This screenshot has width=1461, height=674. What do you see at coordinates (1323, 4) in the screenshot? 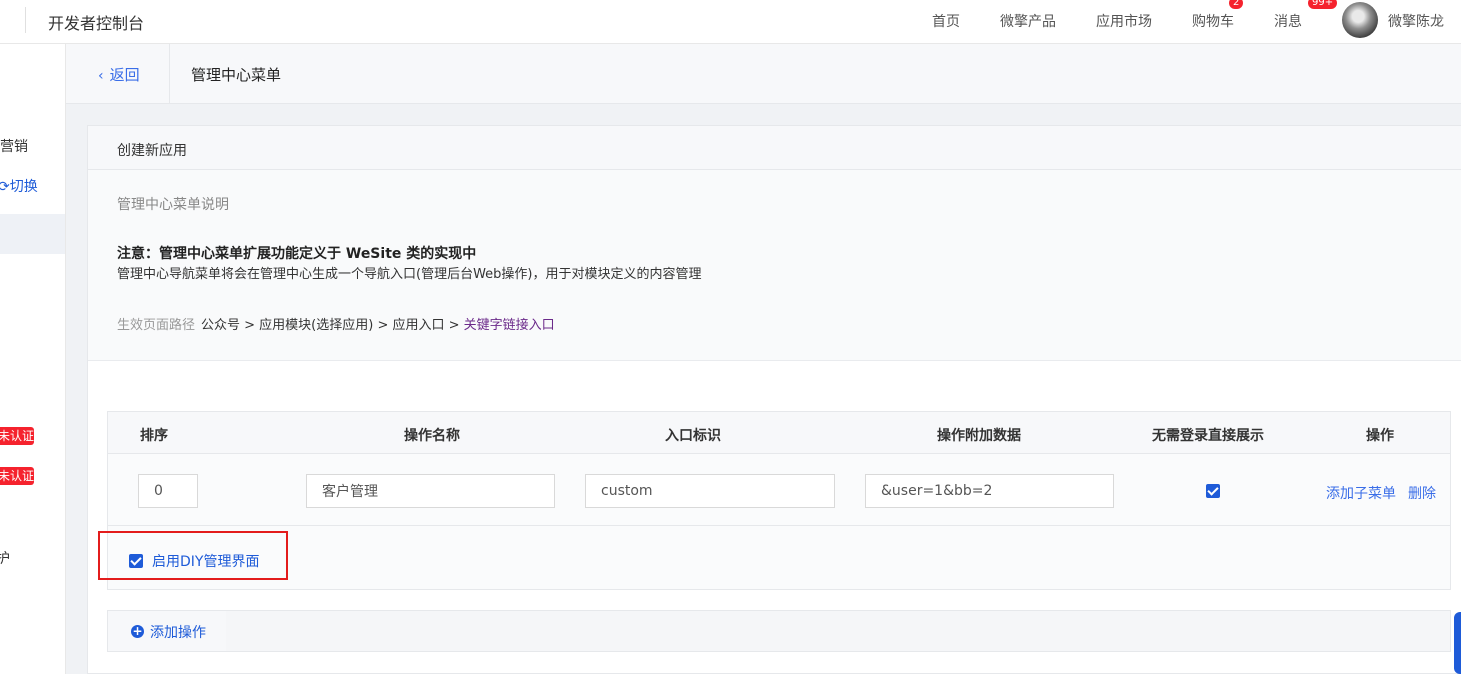
I see `message-badge: 99+` at bounding box center [1323, 4].